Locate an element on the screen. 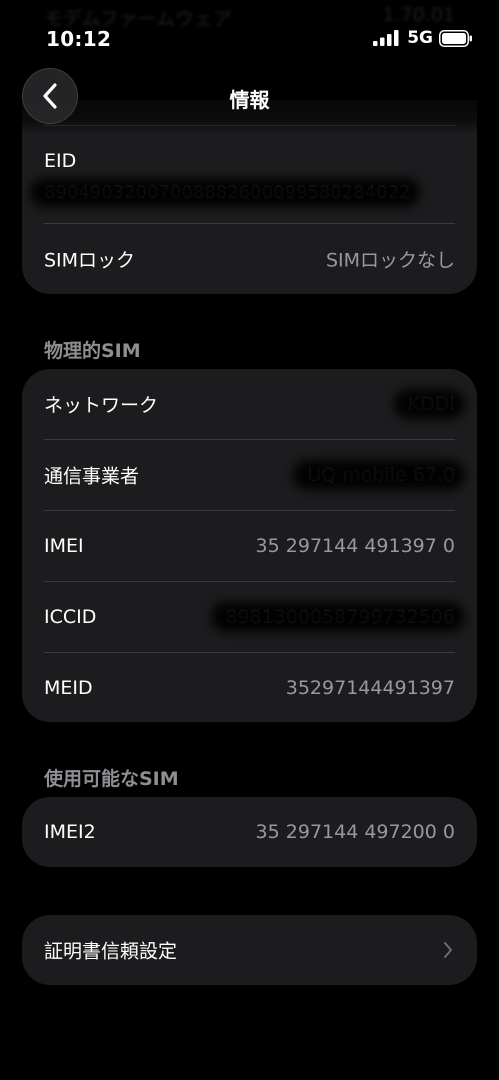  status-indicators: 5G is located at coordinates (423, 38).